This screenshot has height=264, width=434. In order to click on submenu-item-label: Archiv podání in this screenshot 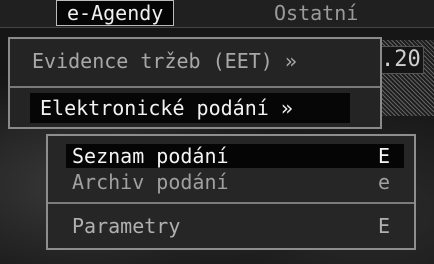, I will do `click(150, 182)`.